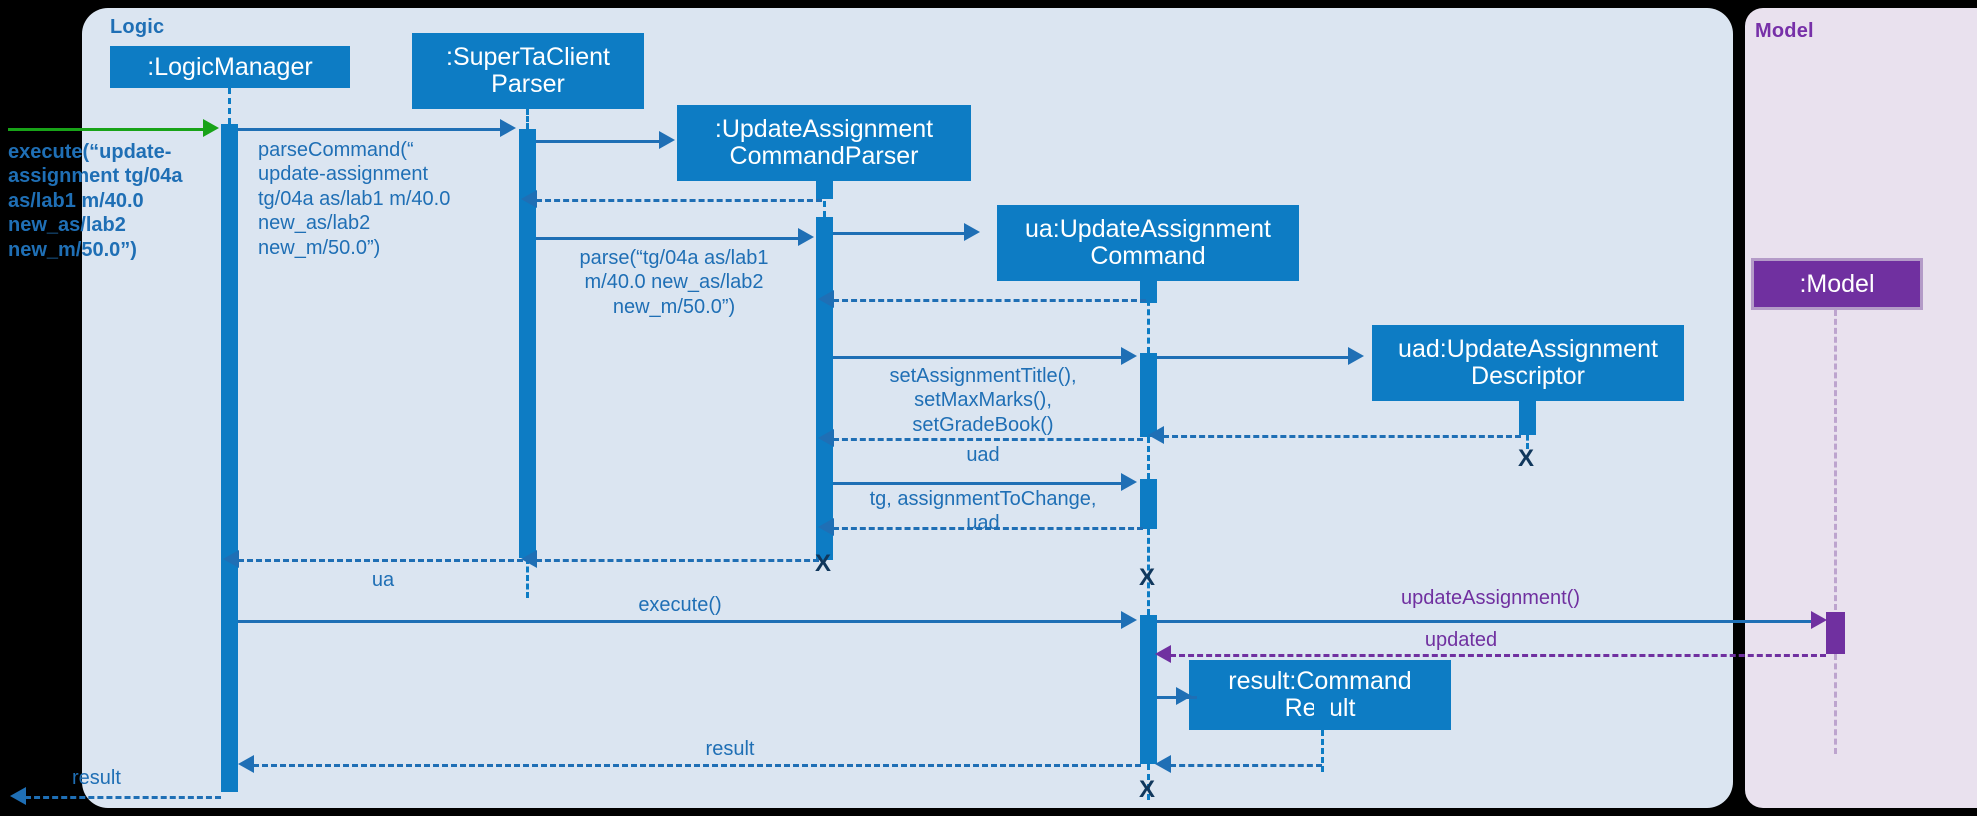 The image size is (1977, 816). I want to click on message-arrowhead-return-command-result, so click(1163, 764).